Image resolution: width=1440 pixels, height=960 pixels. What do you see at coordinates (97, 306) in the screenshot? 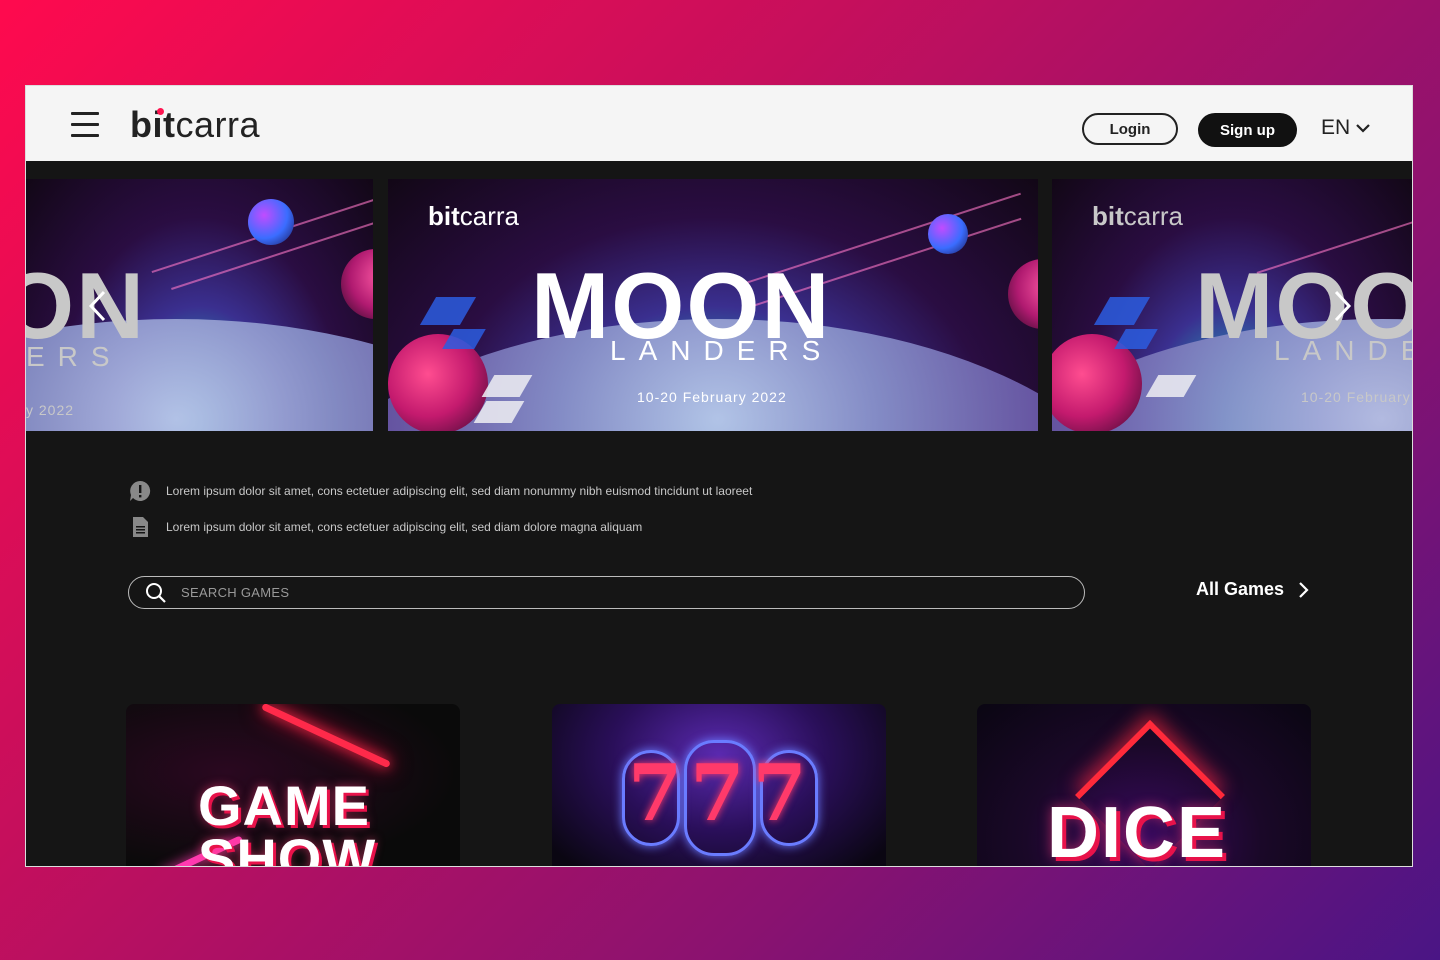
I see `carousel-prev-arrow` at bounding box center [97, 306].